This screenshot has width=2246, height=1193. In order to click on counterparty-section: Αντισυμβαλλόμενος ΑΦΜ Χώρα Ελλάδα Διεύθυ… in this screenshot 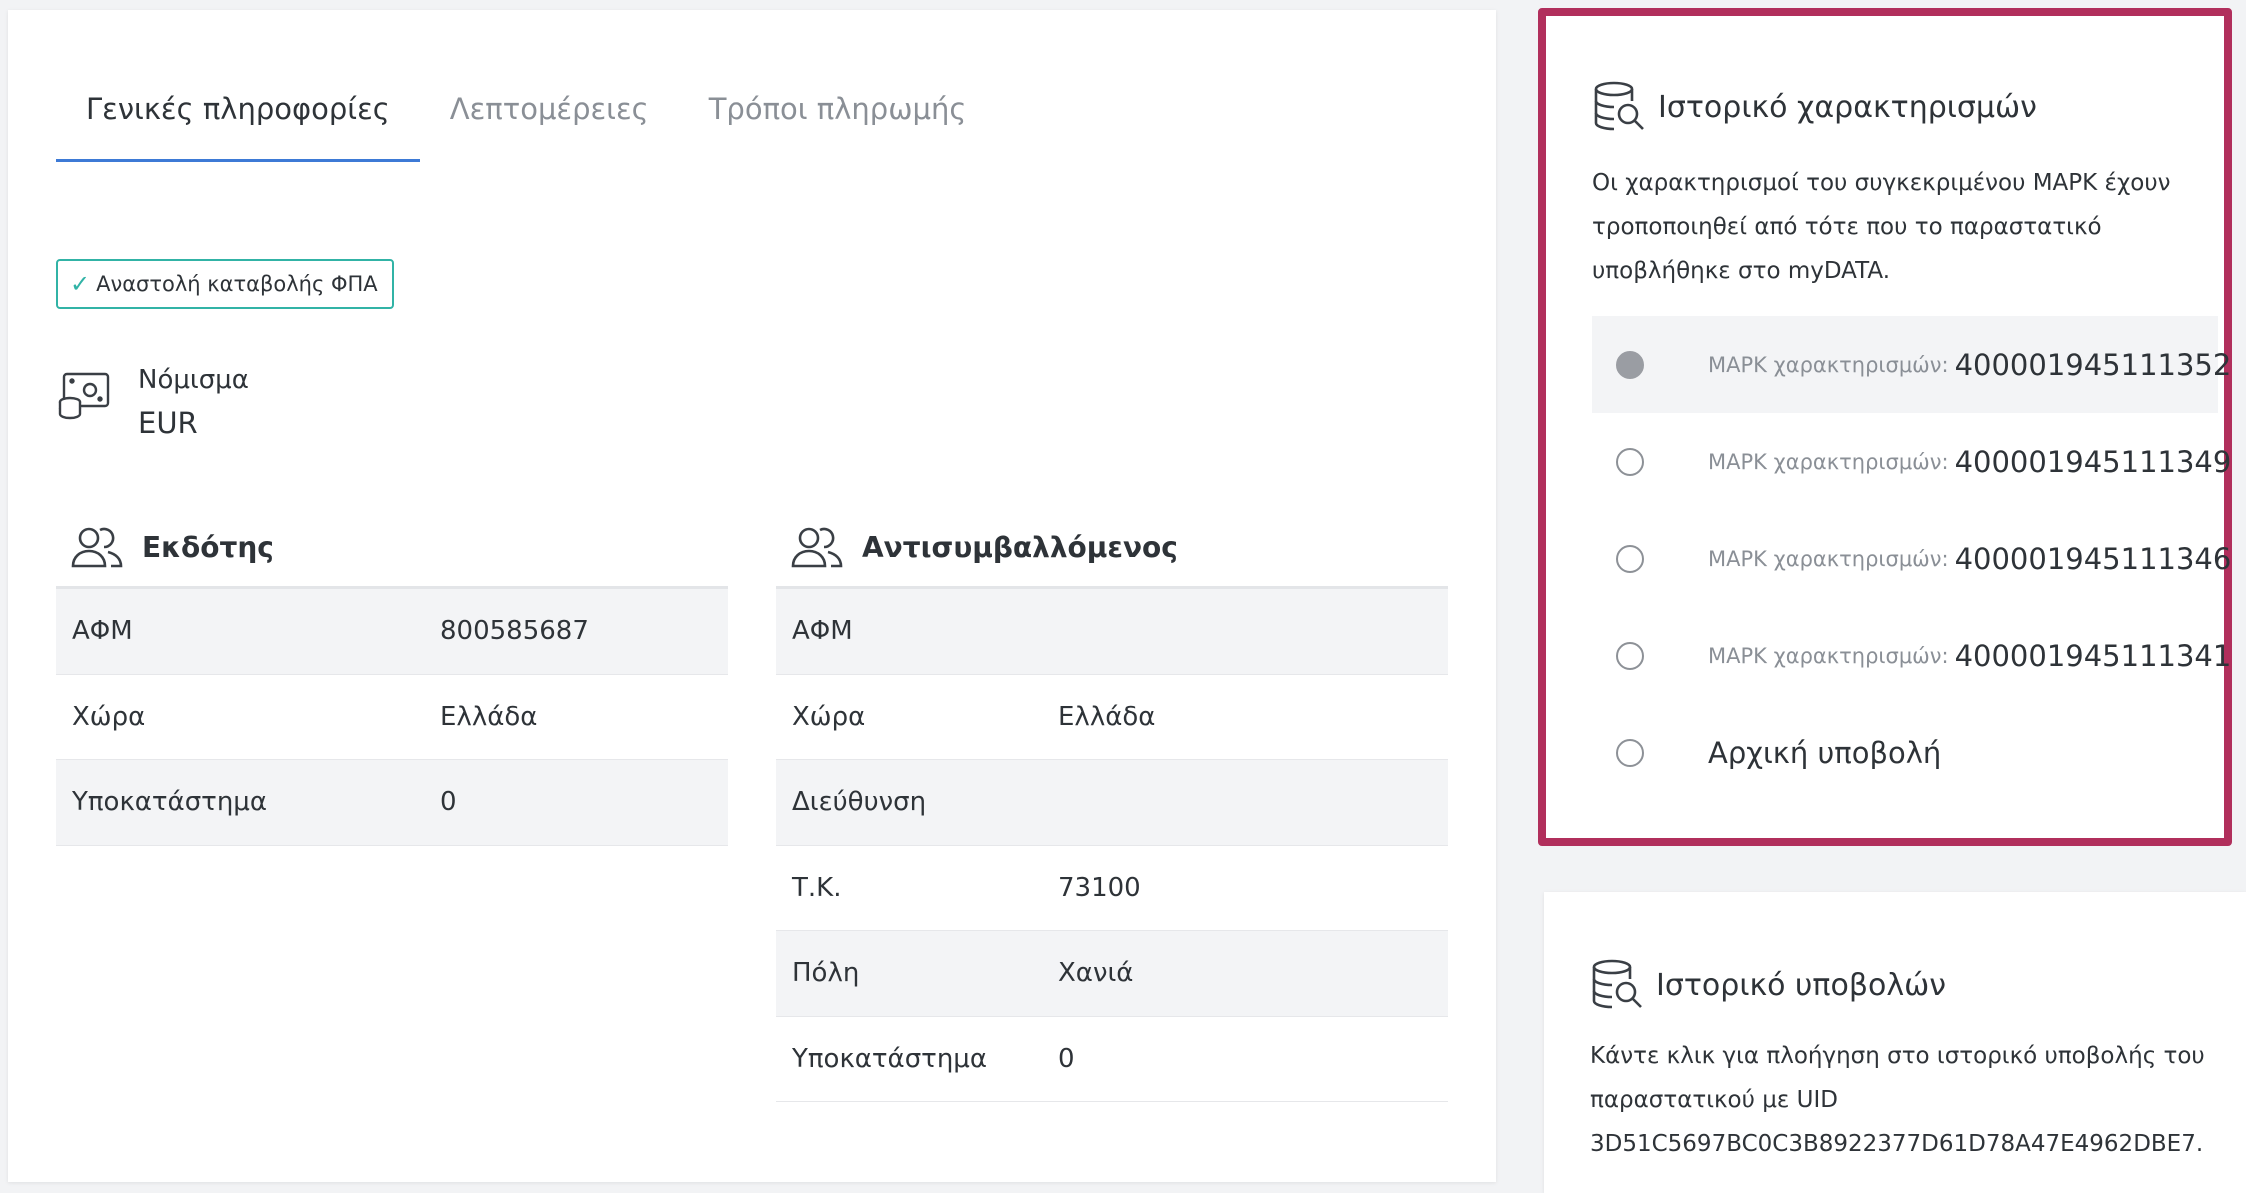, I will do `click(1112, 805)`.